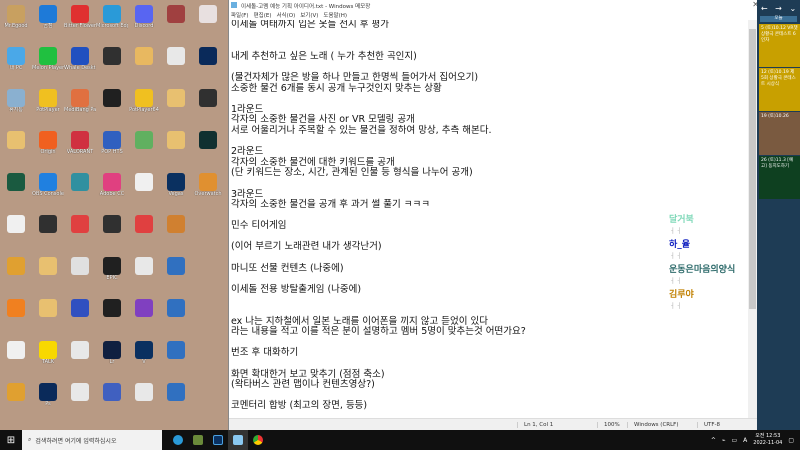 This screenshot has height=450, width=800. Describe the element at coordinates (80, 23) in the screenshot. I see `desktop-icon: Bitter Flower` at that location.